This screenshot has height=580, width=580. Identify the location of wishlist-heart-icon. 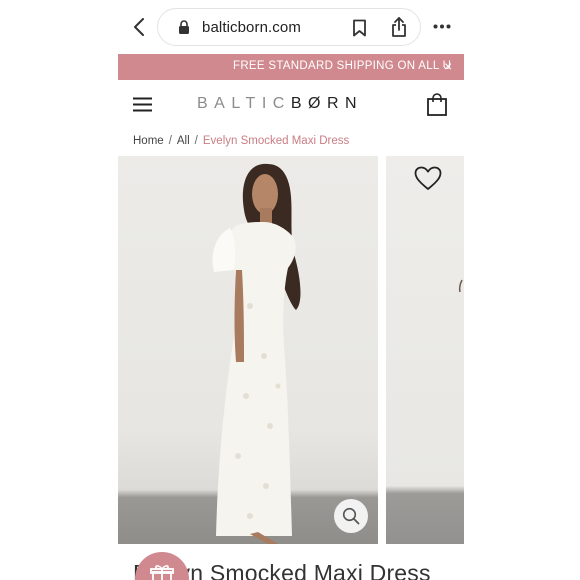
(428, 178).